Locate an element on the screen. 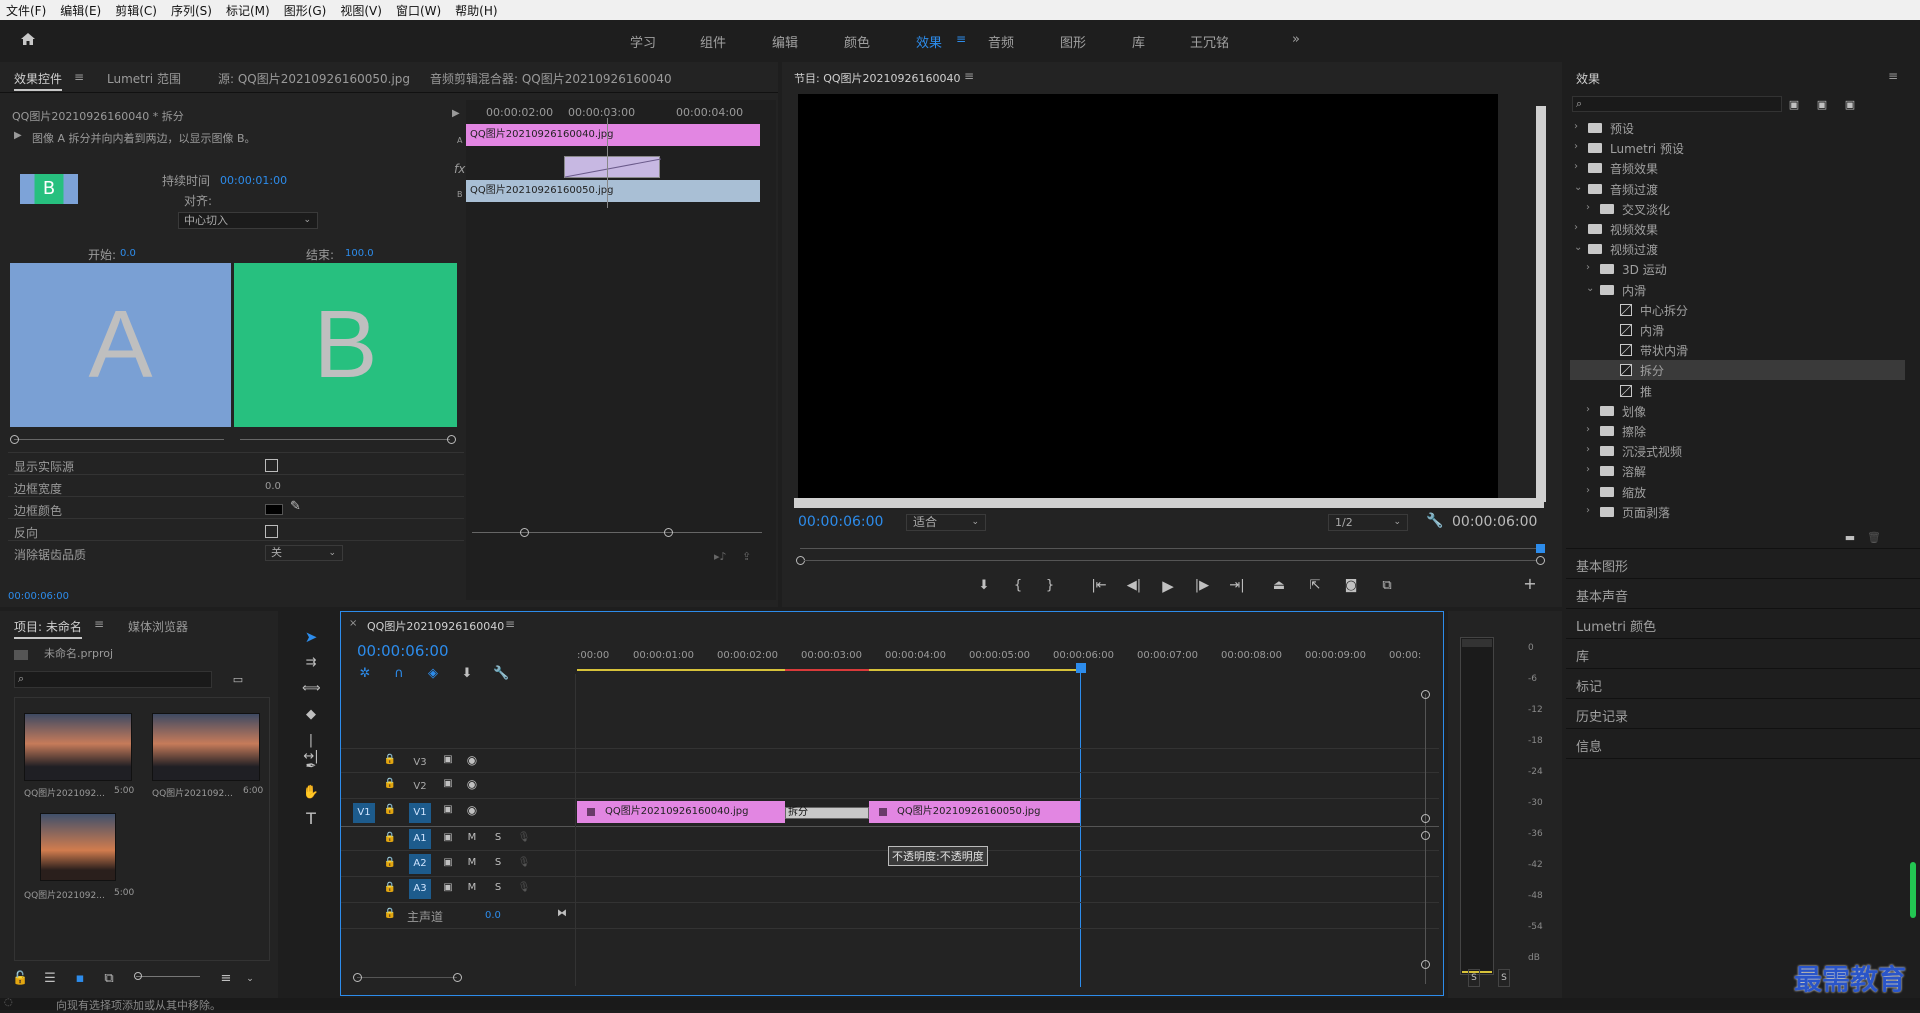  effects-tree-item: 推 is located at coordinates (1737, 391).